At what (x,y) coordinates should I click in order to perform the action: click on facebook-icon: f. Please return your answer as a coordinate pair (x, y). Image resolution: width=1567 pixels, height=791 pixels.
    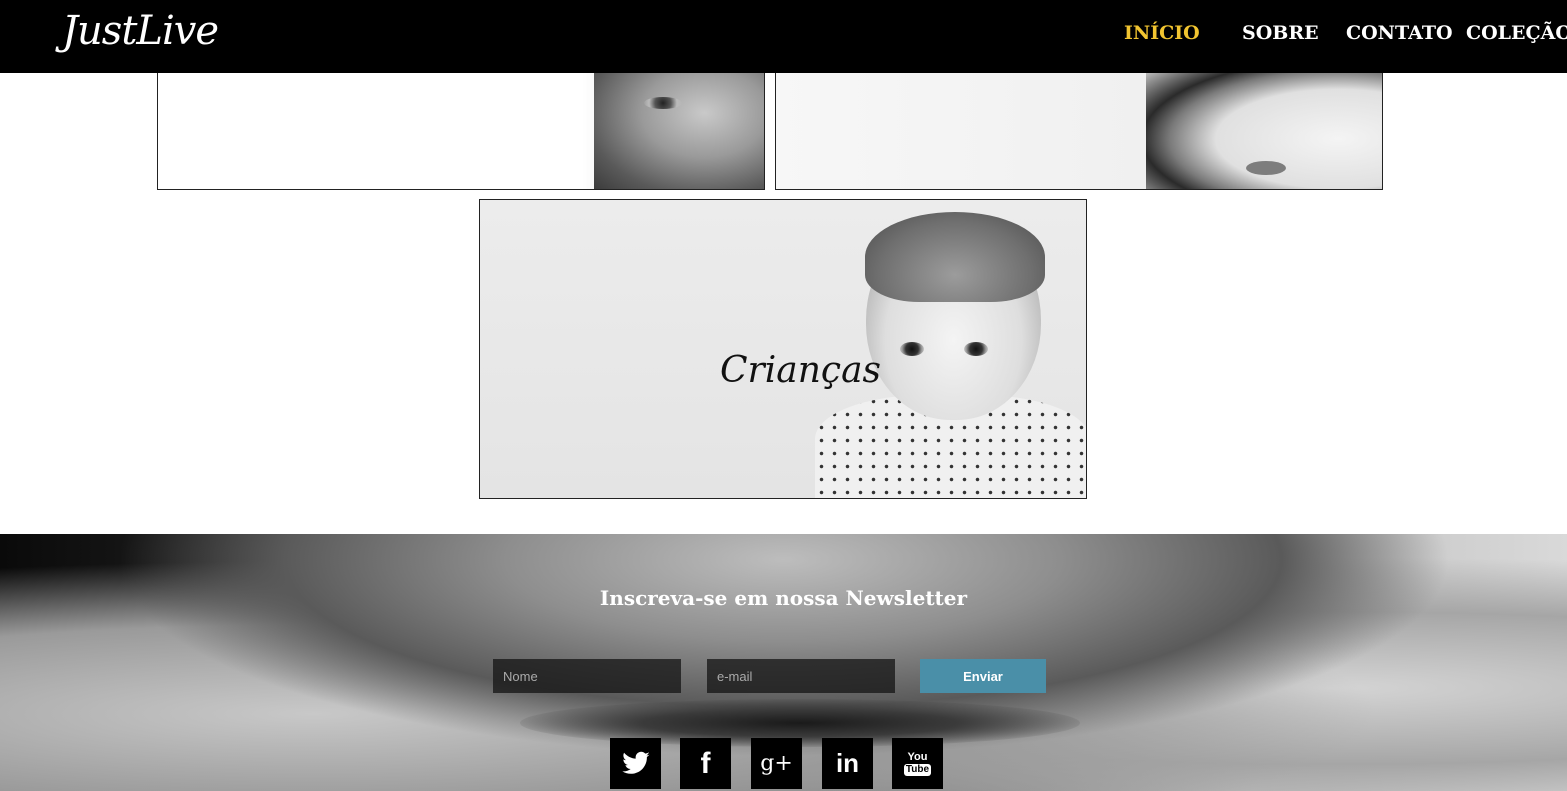
    Looking at the image, I should click on (705, 763).